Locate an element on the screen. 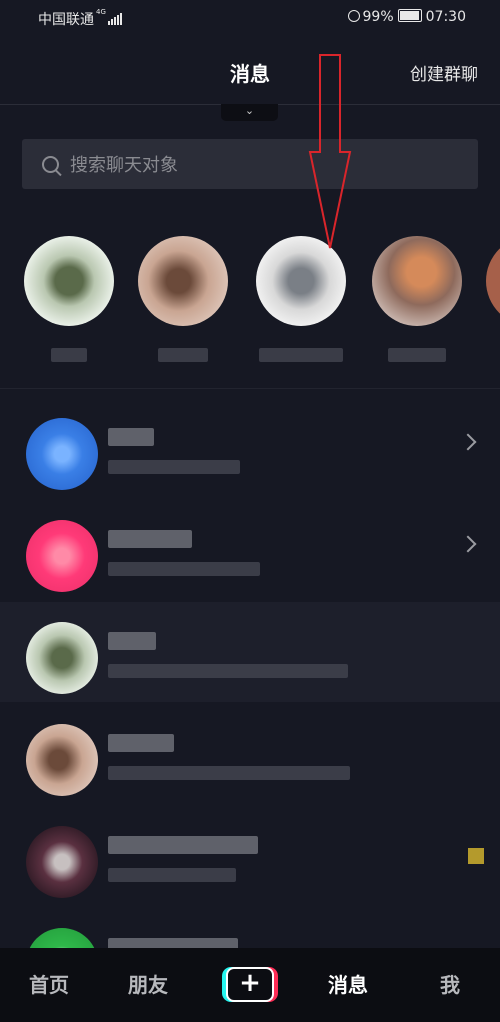 The height and width of the screenshot is (1022, 500). tab-messages: 消息 is located at coordinates (348, 985).